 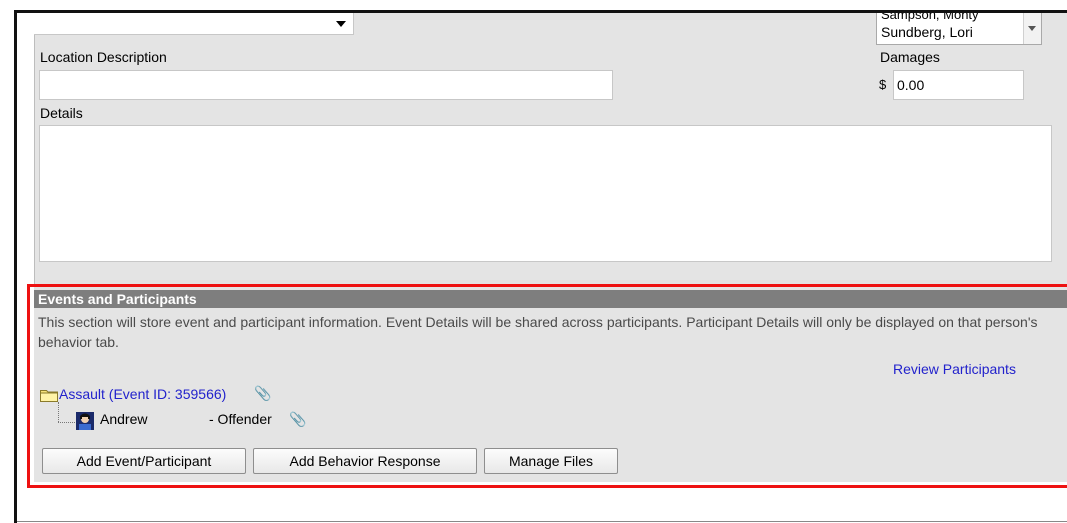 What do you see at coordinates (365, 461) in the screenshot?
I see `add-behavior-response-button: Add Behavior Response` at bounding box center [365, 461].